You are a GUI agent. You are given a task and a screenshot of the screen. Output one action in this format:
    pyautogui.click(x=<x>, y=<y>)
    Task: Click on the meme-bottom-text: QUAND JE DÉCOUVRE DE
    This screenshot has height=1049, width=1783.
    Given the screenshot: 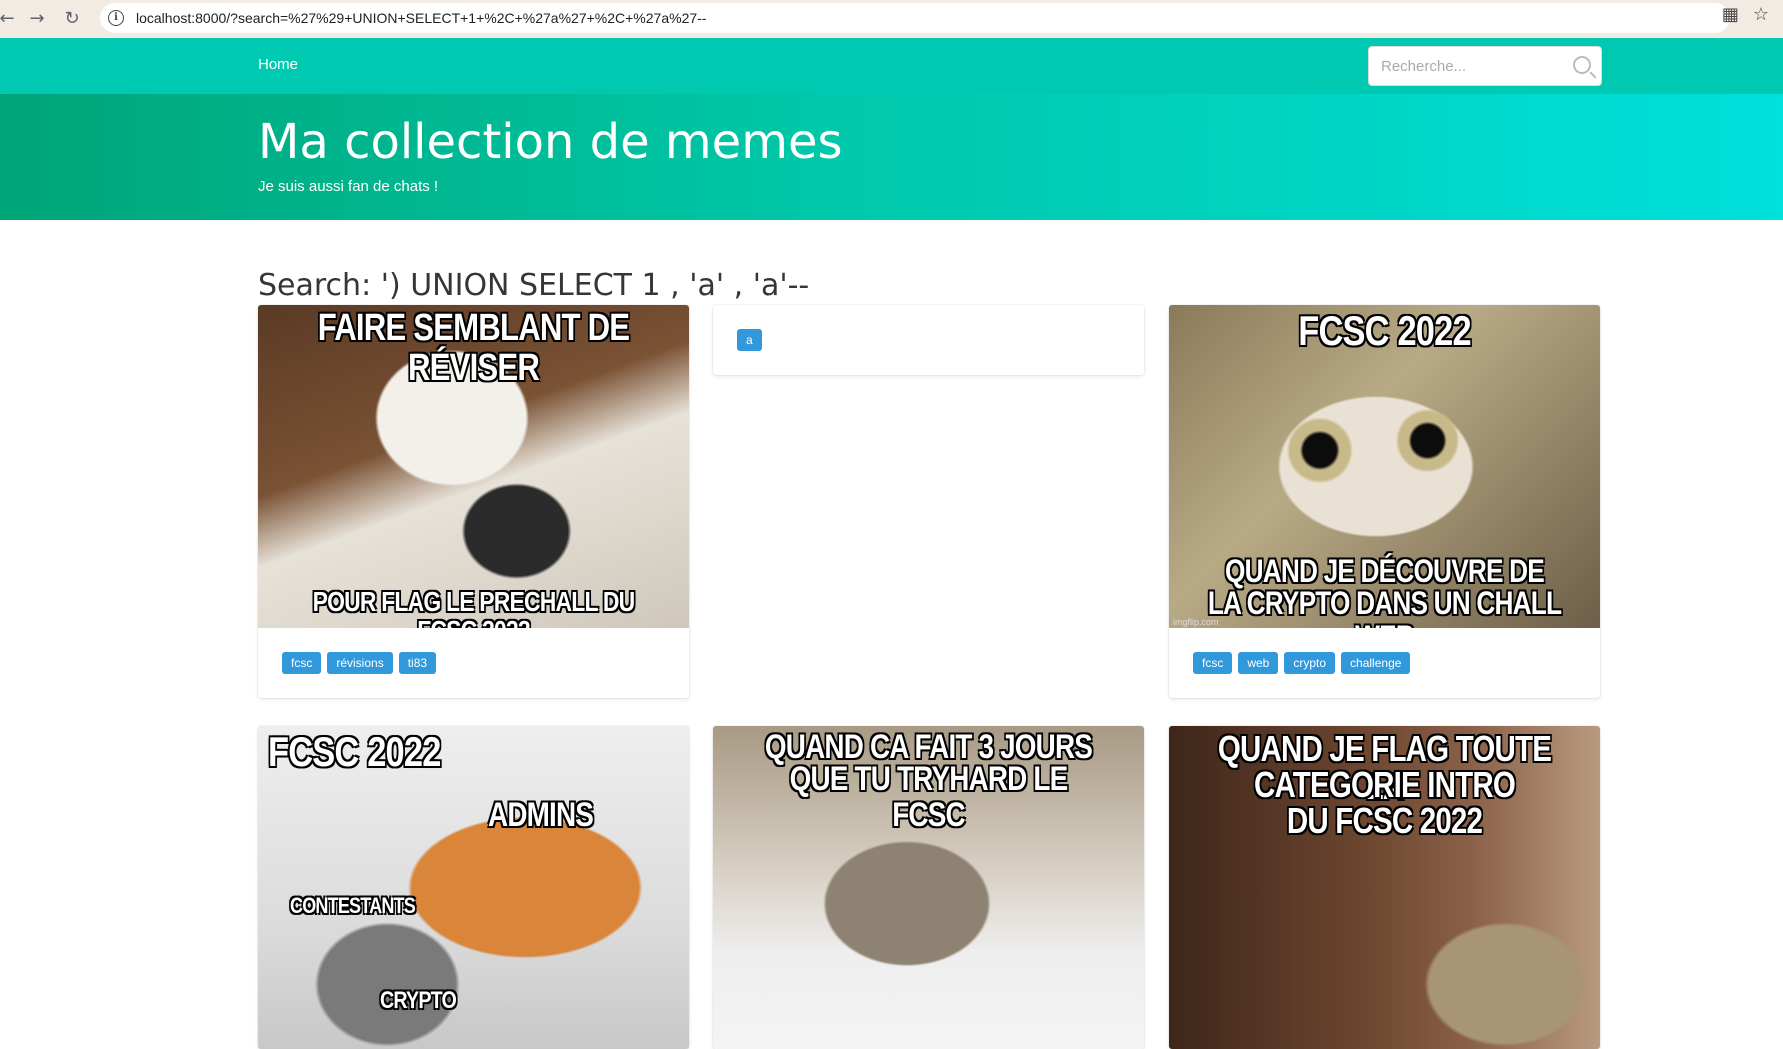 What is the action you would take?
    pyautogui.click(x=1385, y=571)
    